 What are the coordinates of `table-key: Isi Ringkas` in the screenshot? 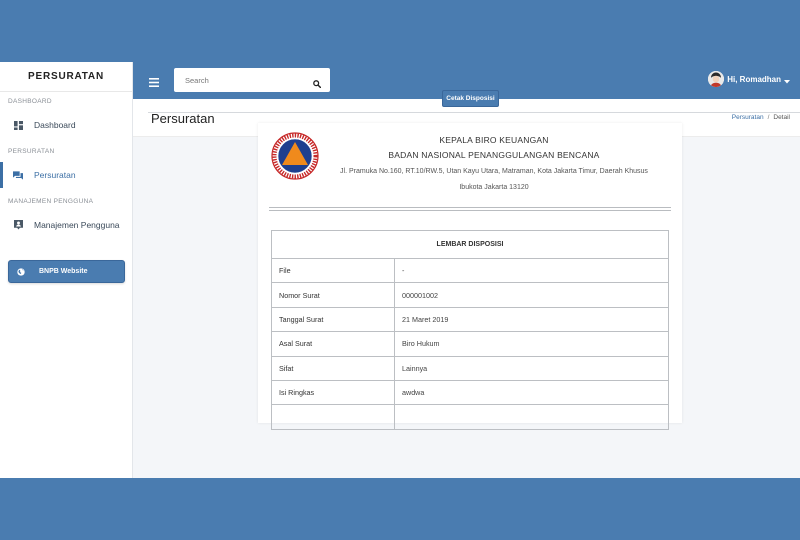 It's located at (333, 392).